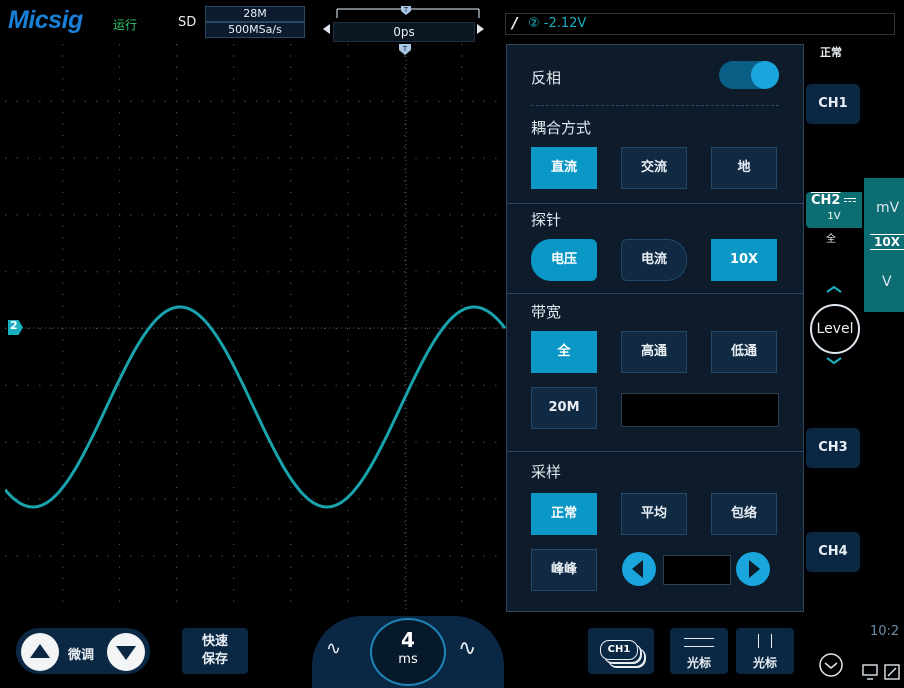 This screenshot has height=688, width=904. Describe the element at coordinates (831, 239) in the screenshot. I see `ch2-bandwidth: 全` at that location.